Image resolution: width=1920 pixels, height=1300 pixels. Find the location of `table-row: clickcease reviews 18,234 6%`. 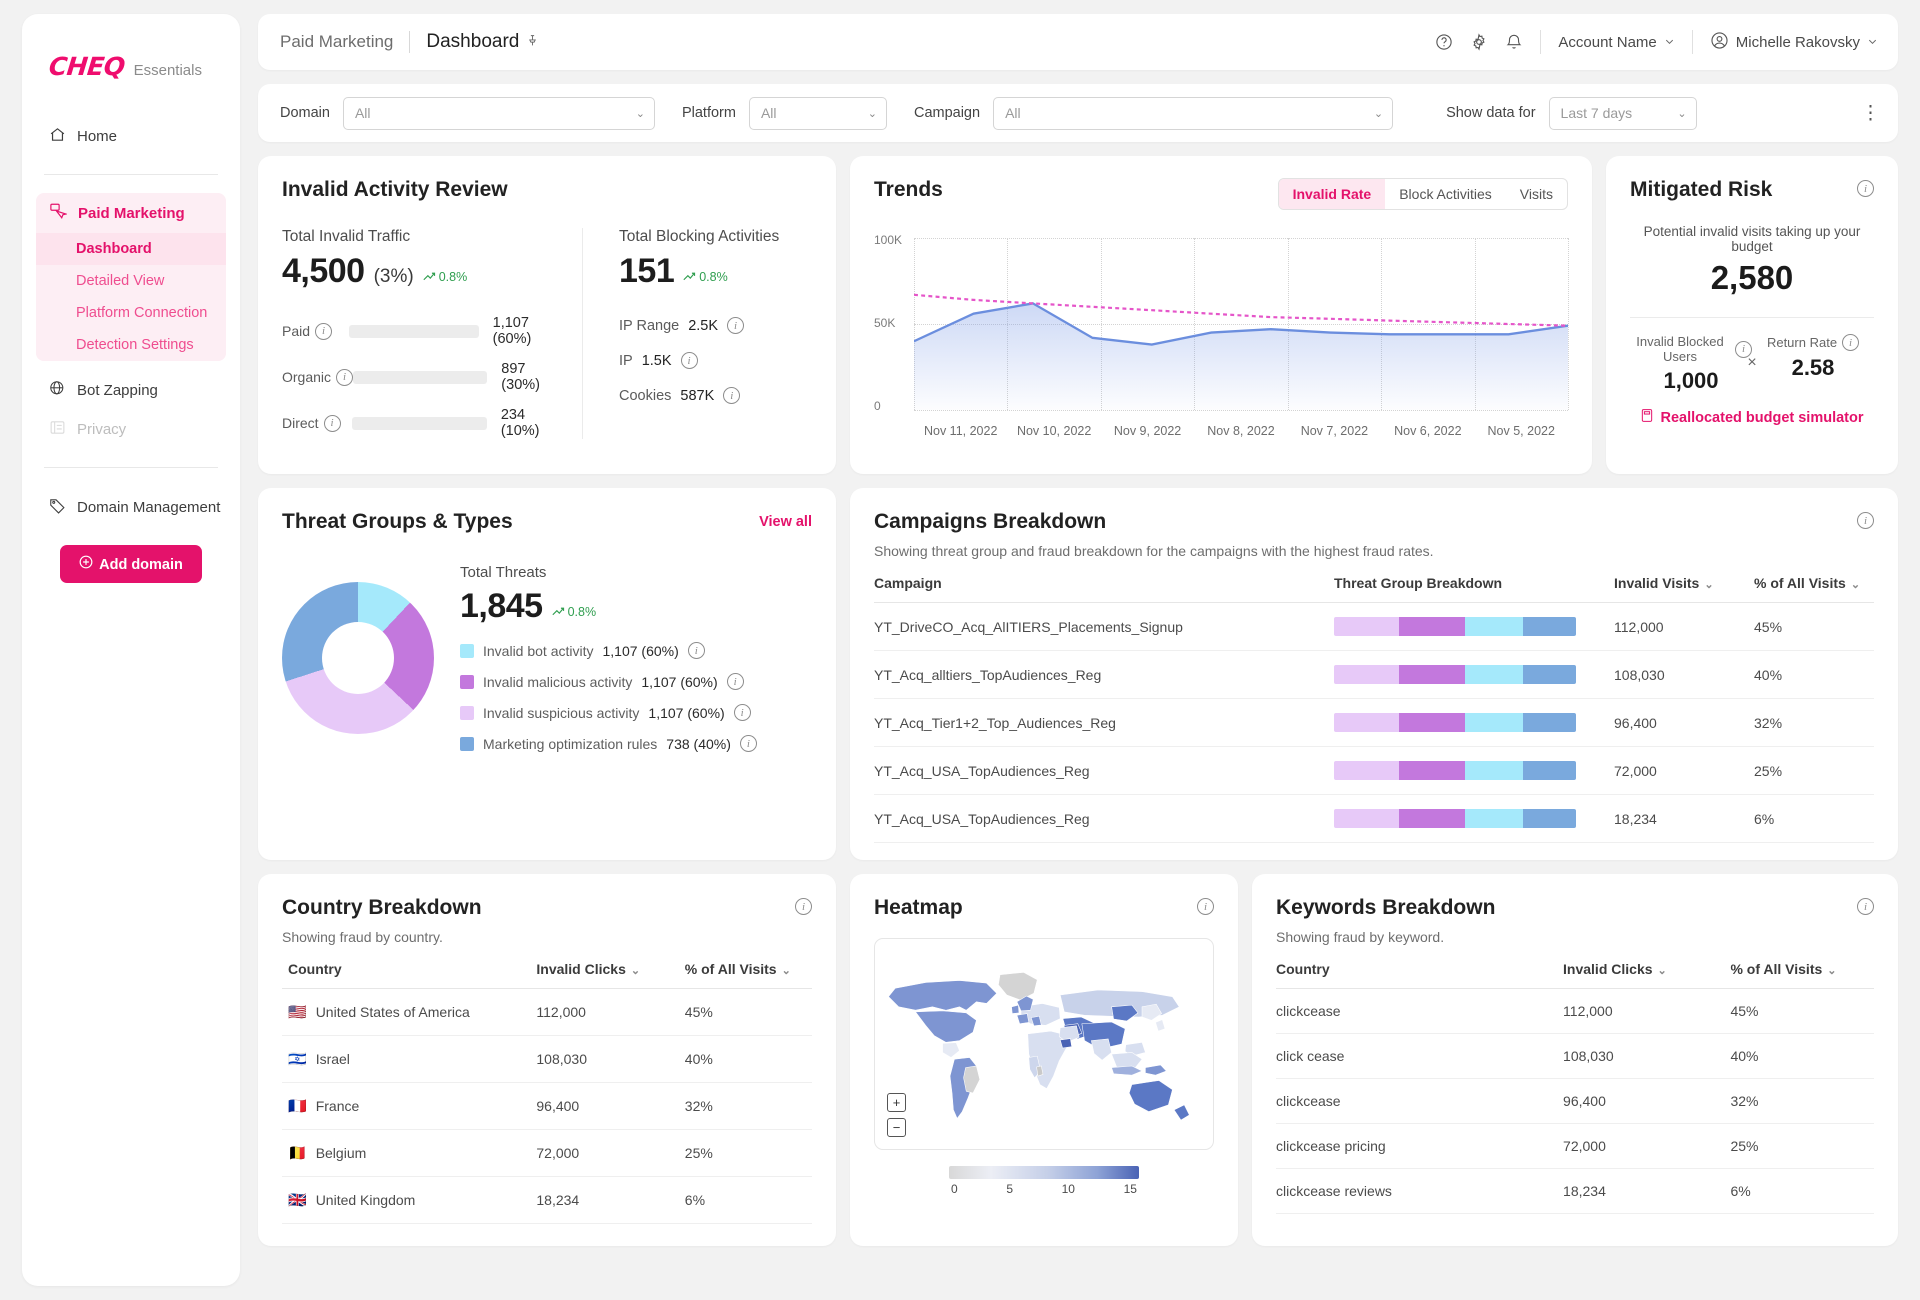

table-row: clickcease reviews 18,234 6% is located at coordinates (1575, 1191).